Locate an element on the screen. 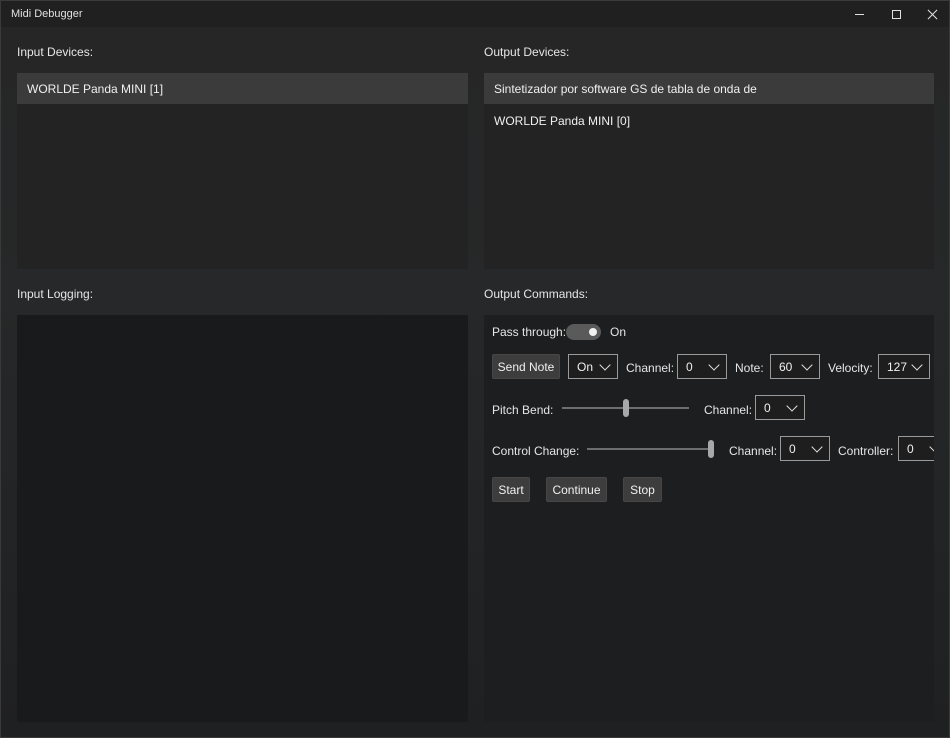 The height and width of the screenshot is (738, 950). output-devices-label: Output Devices: is located at coordinates (527, 52).